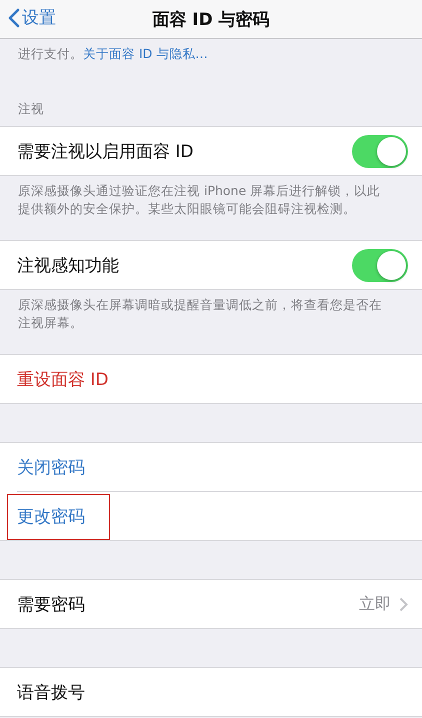 The height and width of the screenshot is (718, 422). What do you see at coordinates (32, 17) in the screenshot?
I see `back-button: 设置` at bounding box center [32, 17].